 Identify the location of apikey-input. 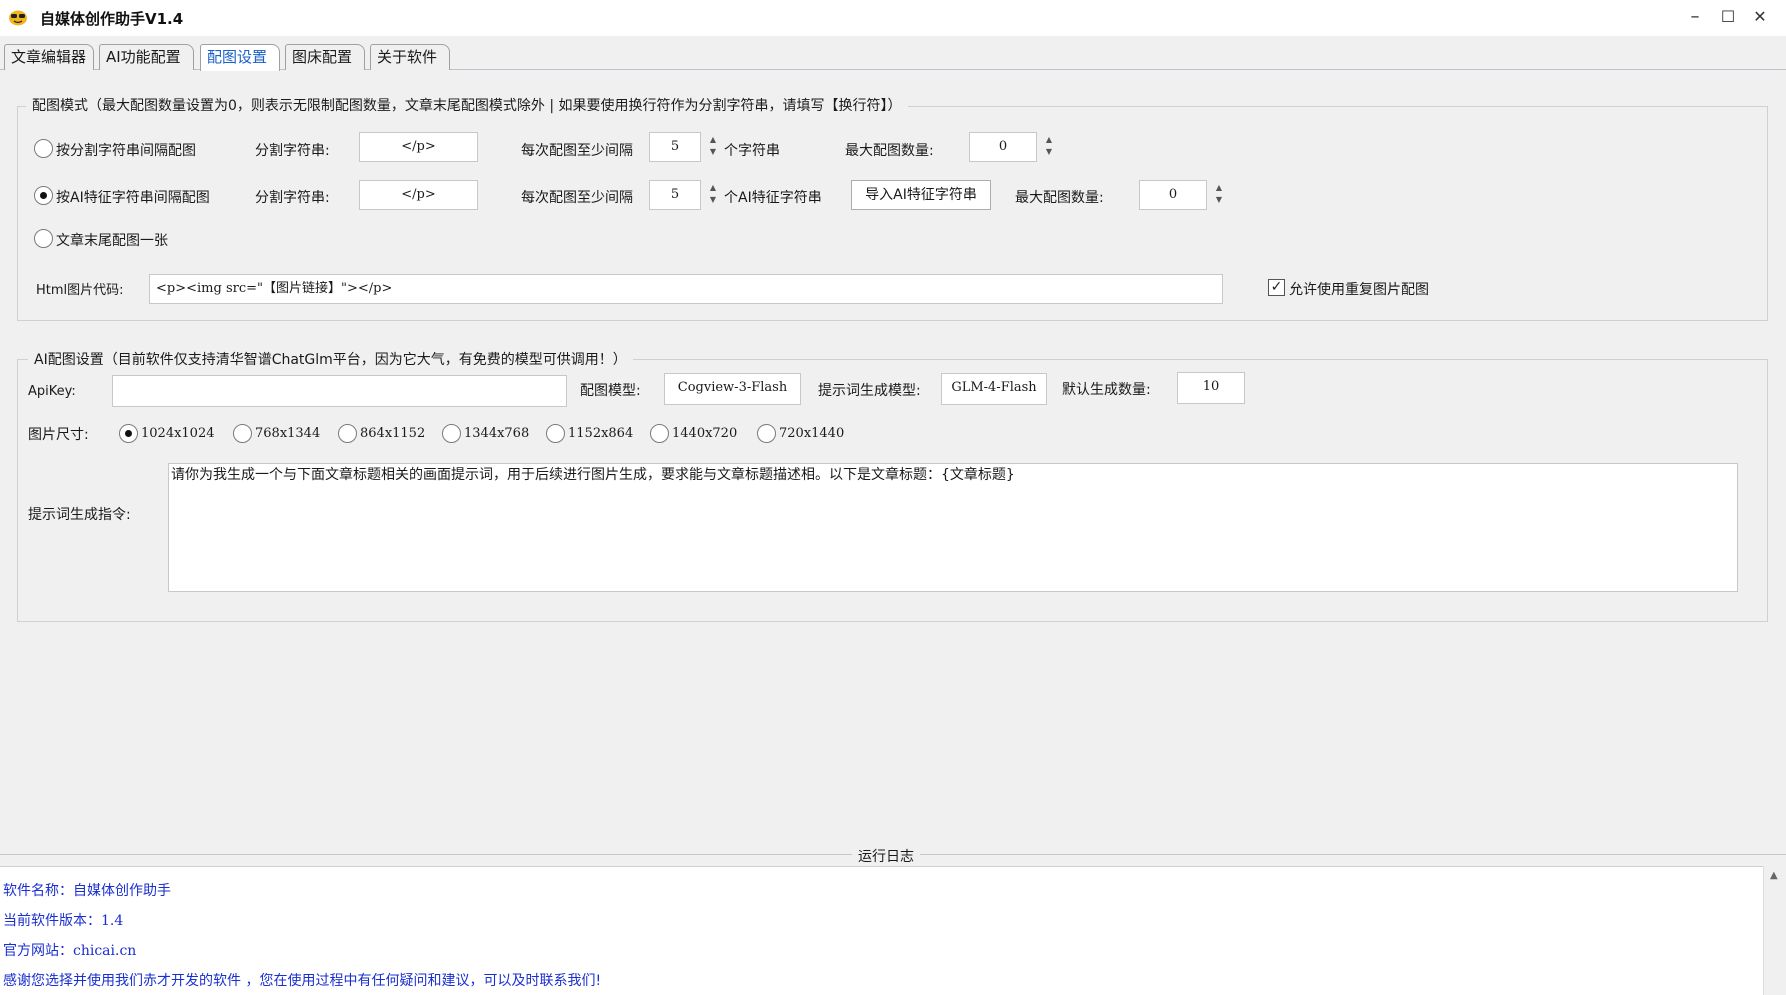
(339, 391).